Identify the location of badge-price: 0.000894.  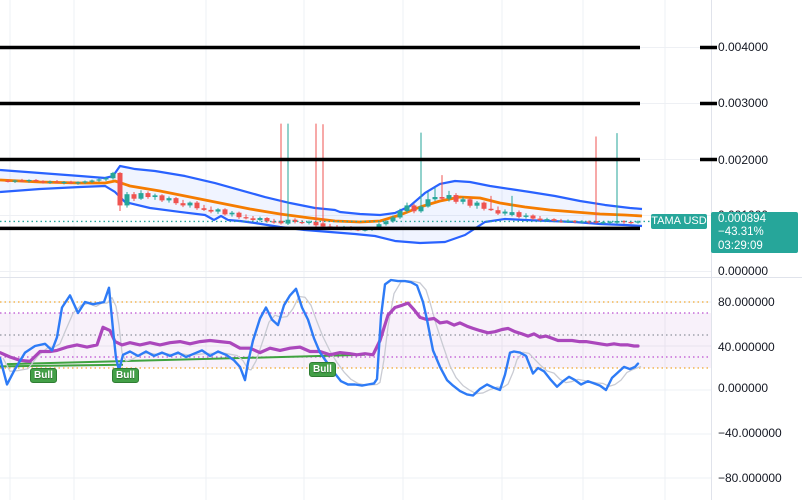
(742, 219).